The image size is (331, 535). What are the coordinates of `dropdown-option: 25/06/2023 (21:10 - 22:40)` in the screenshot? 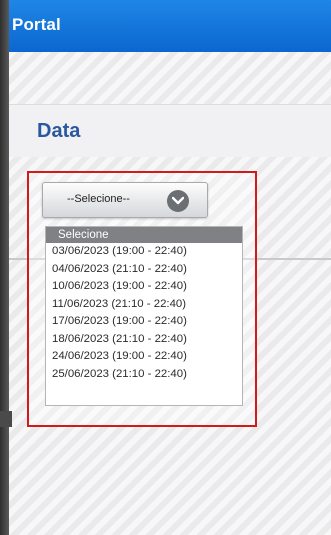 It's located at (144, 375).